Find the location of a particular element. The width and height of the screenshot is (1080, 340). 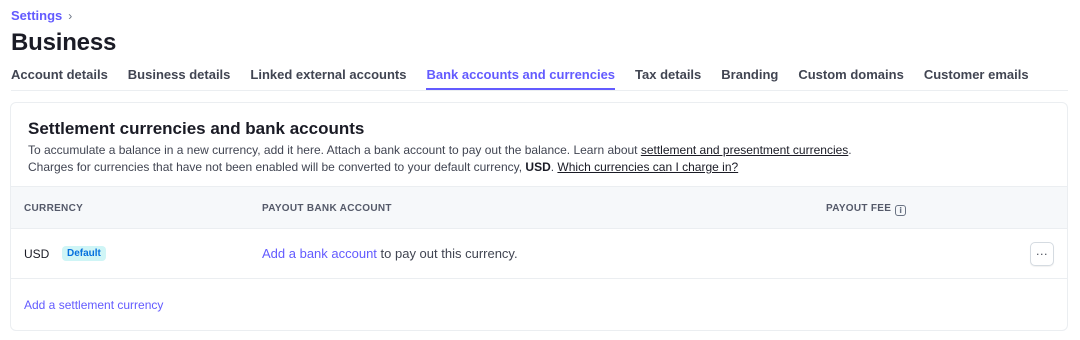

table-header: CURRENCY PAYOUT BANK ACCOUNT PAYOUT FEE i is located at coordinates (539, 207).